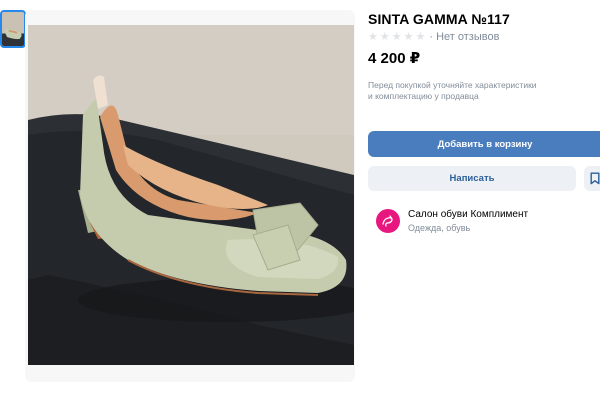 The width and height of the screenshot is (600, 400). What do you see at coordinates (484, 144) in the screenshot?
I see `add-to-cart-button: Добавить в корзину` at bounding box center [484, 144].